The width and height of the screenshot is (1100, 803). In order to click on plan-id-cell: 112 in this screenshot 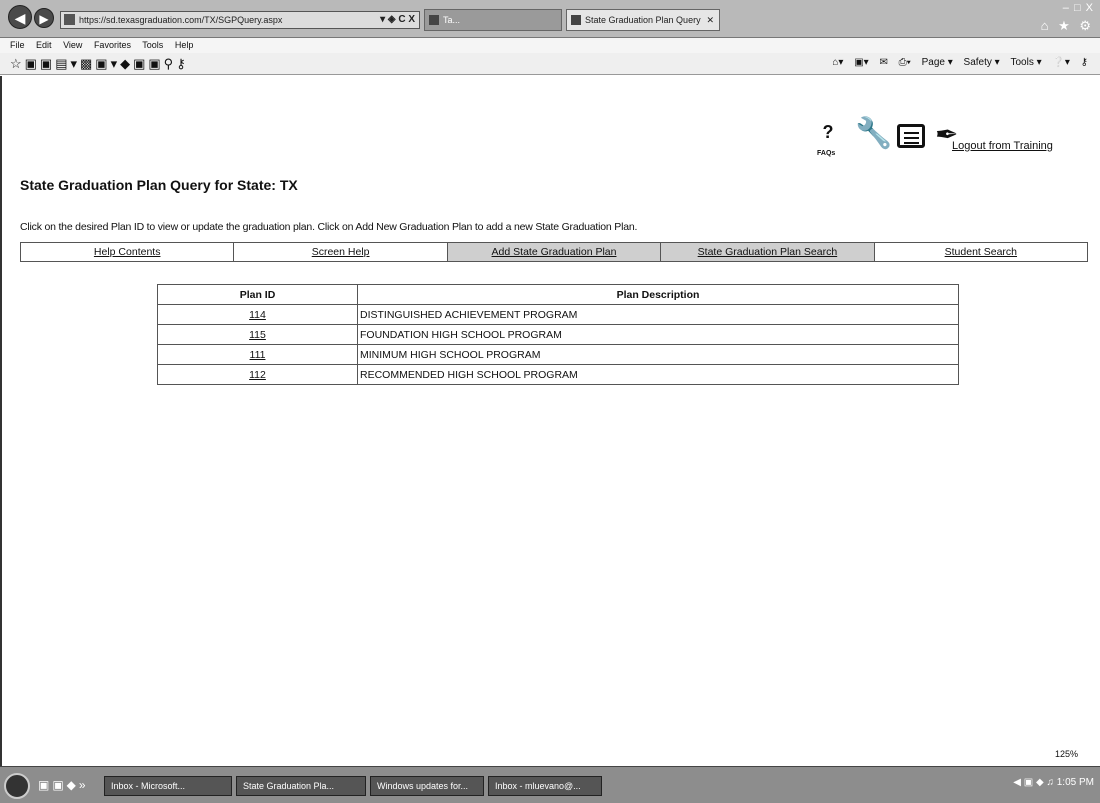, I will do `click(257, 374)`.